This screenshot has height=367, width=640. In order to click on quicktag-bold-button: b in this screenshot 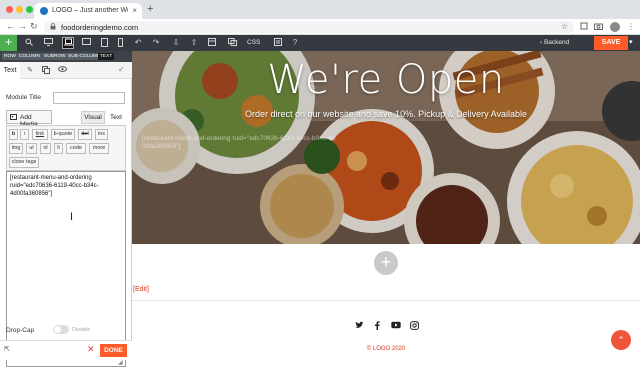, I will do `click(13, 134)`.